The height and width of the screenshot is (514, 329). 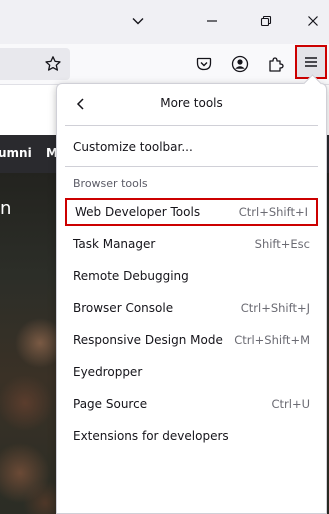 I want to click on menu-item-label: Browser Console, so click(x=123, y=308).